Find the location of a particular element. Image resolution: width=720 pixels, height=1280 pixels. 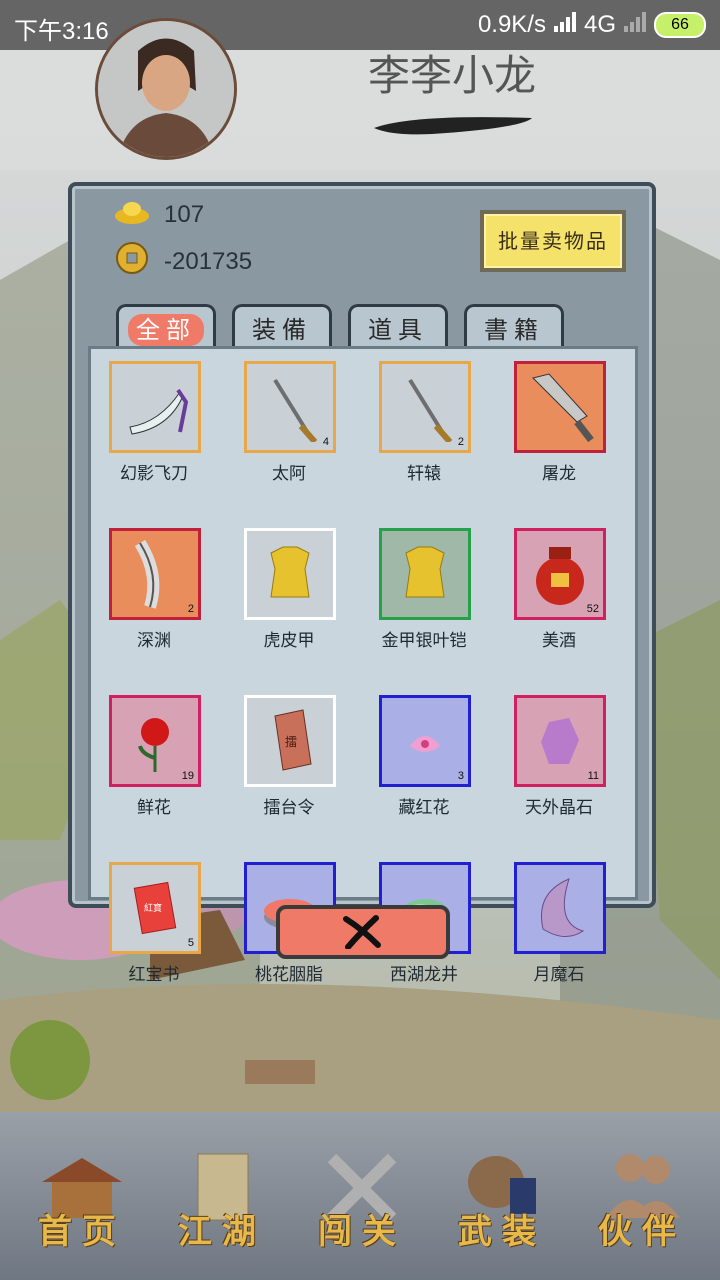

gold-ingot-icon is located at coordinates (132, 214).